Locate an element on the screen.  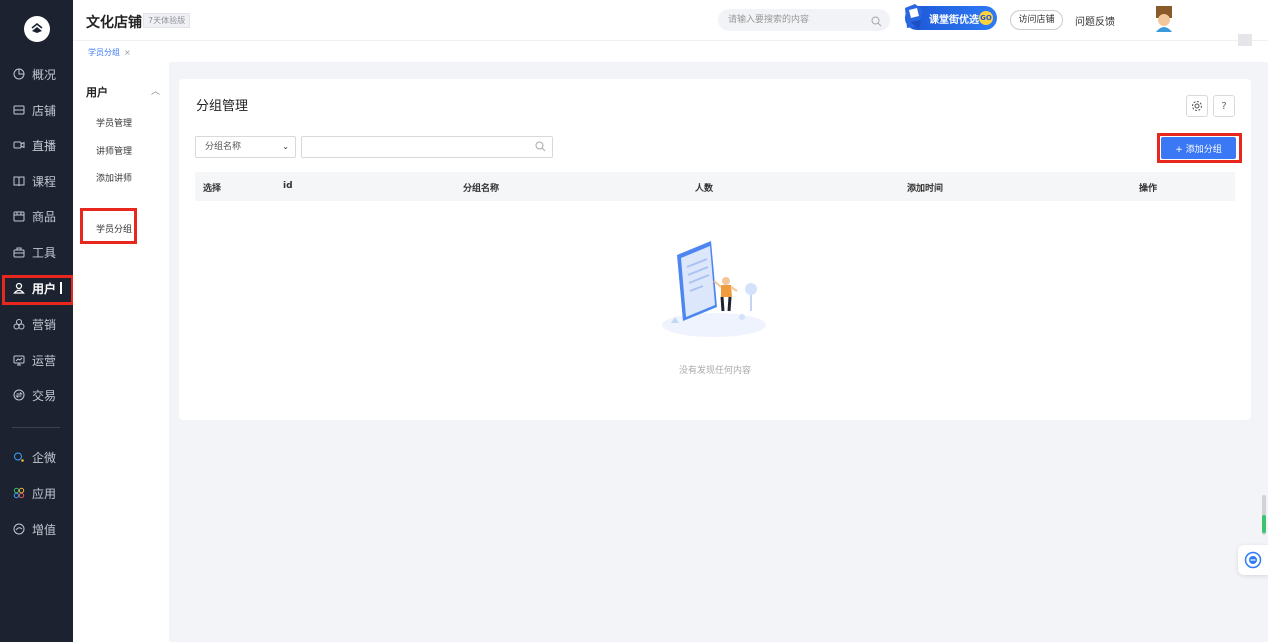
column-header-count: 人数 is located at coordinates (704, 189).